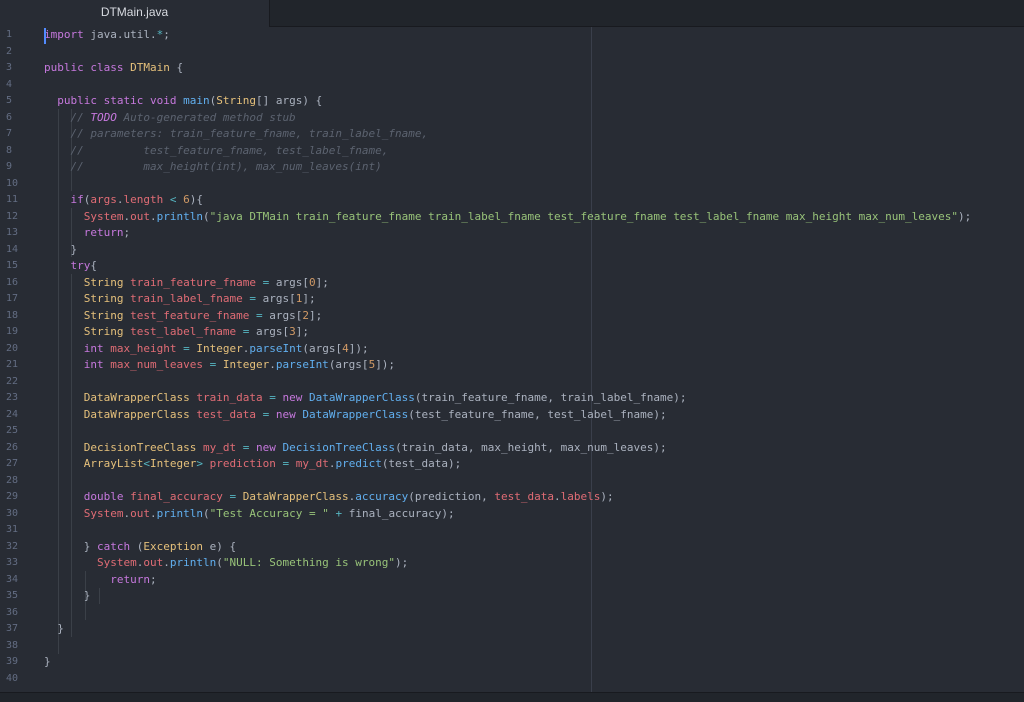 This screenshot has width=1024, height=702. Describe the element at coordinates (153, 562) in the screenshot. I see `code-token: out` at that location.